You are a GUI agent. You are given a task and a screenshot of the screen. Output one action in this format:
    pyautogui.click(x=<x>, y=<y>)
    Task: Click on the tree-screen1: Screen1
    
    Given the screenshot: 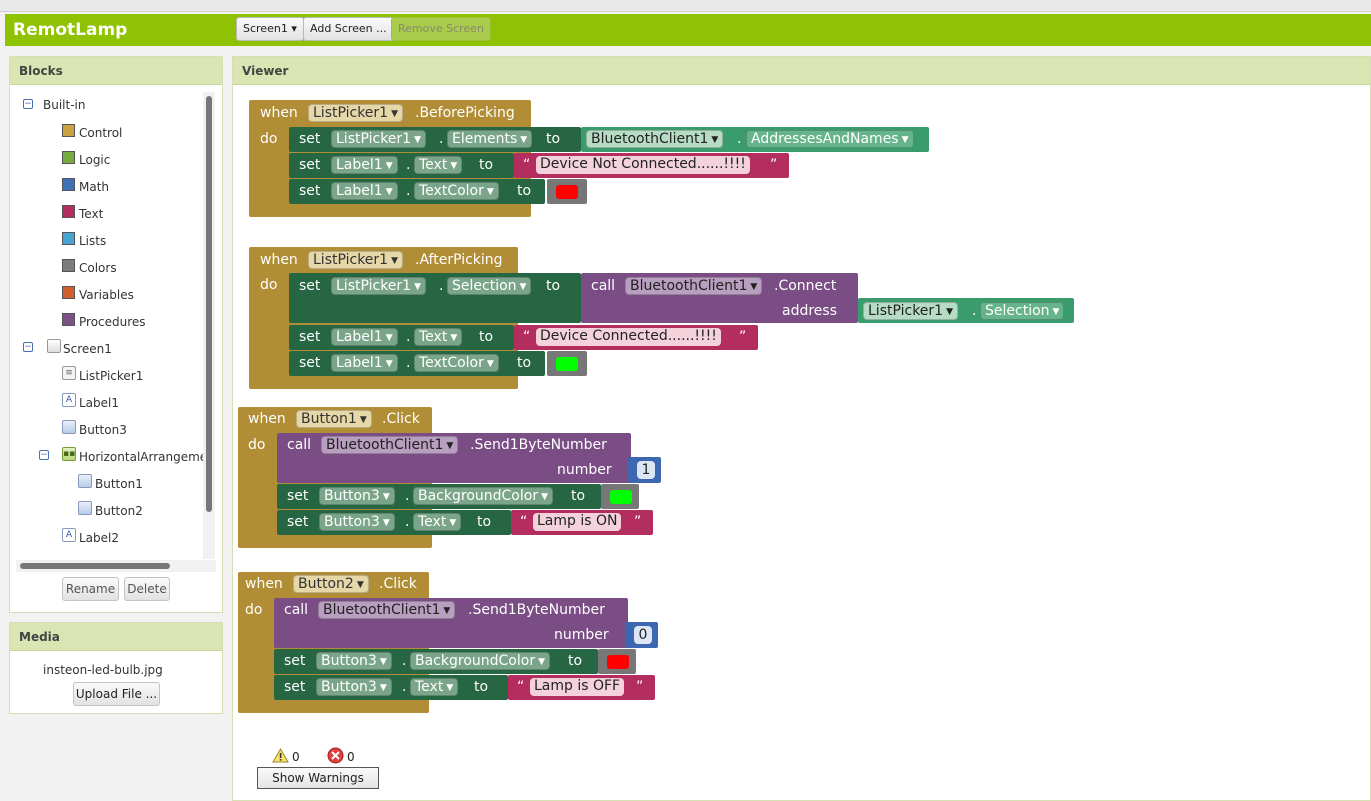 What is the action you would take?
    pyautogui.click(x=87, y=349)
    